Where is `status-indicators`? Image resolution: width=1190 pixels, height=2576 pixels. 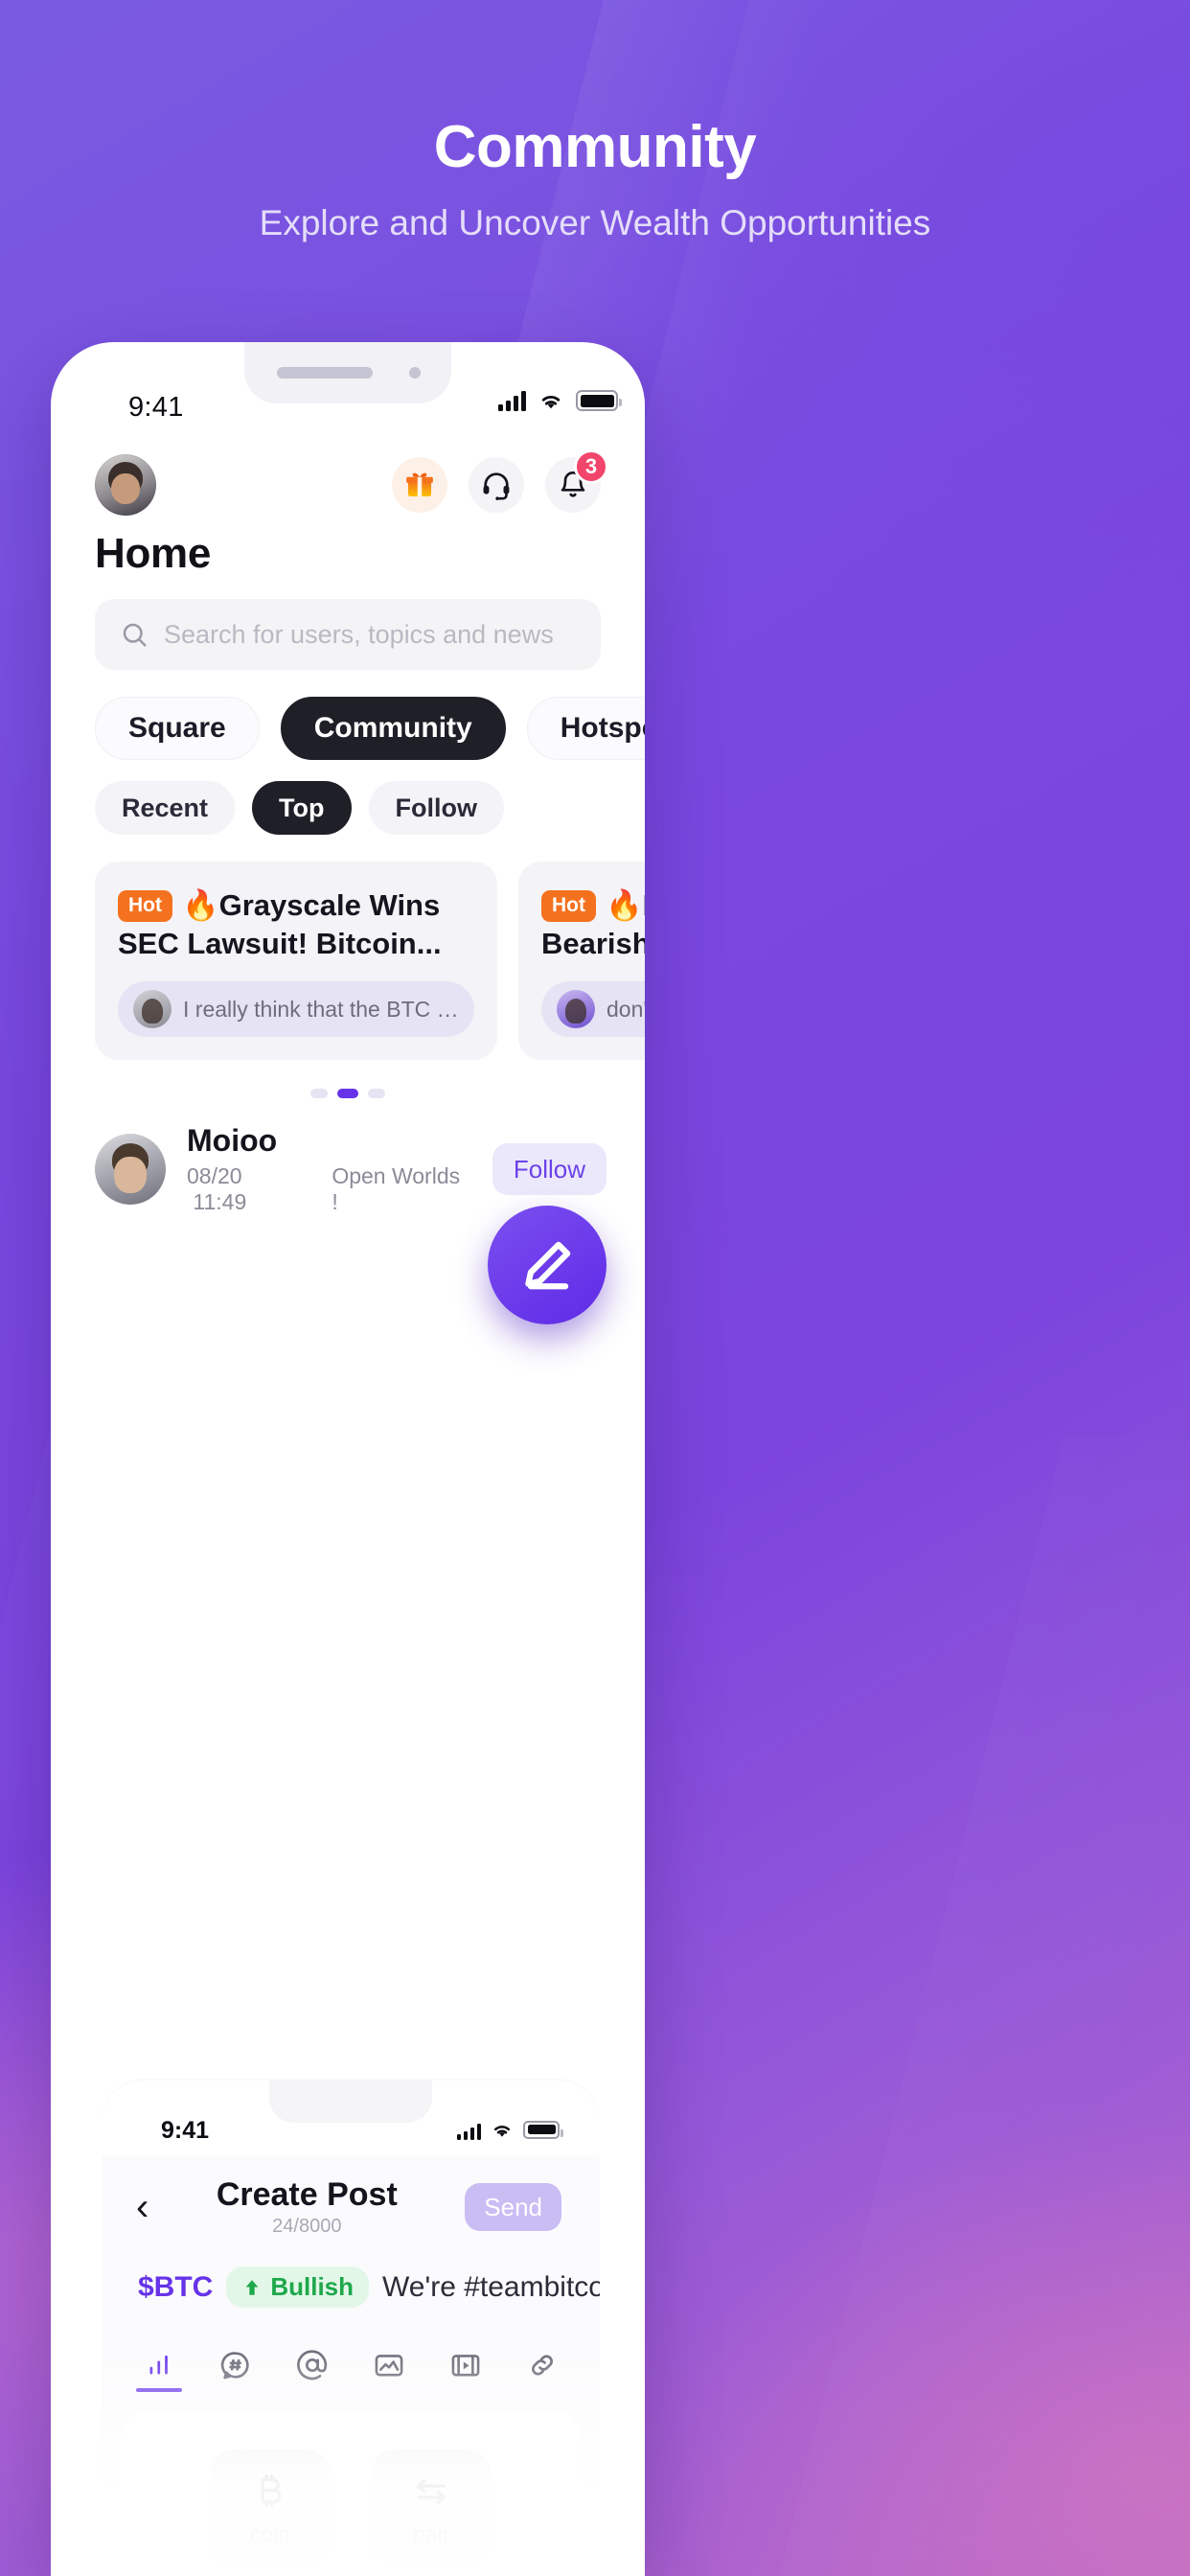 status-indicators is located at coordinates (560, 400).